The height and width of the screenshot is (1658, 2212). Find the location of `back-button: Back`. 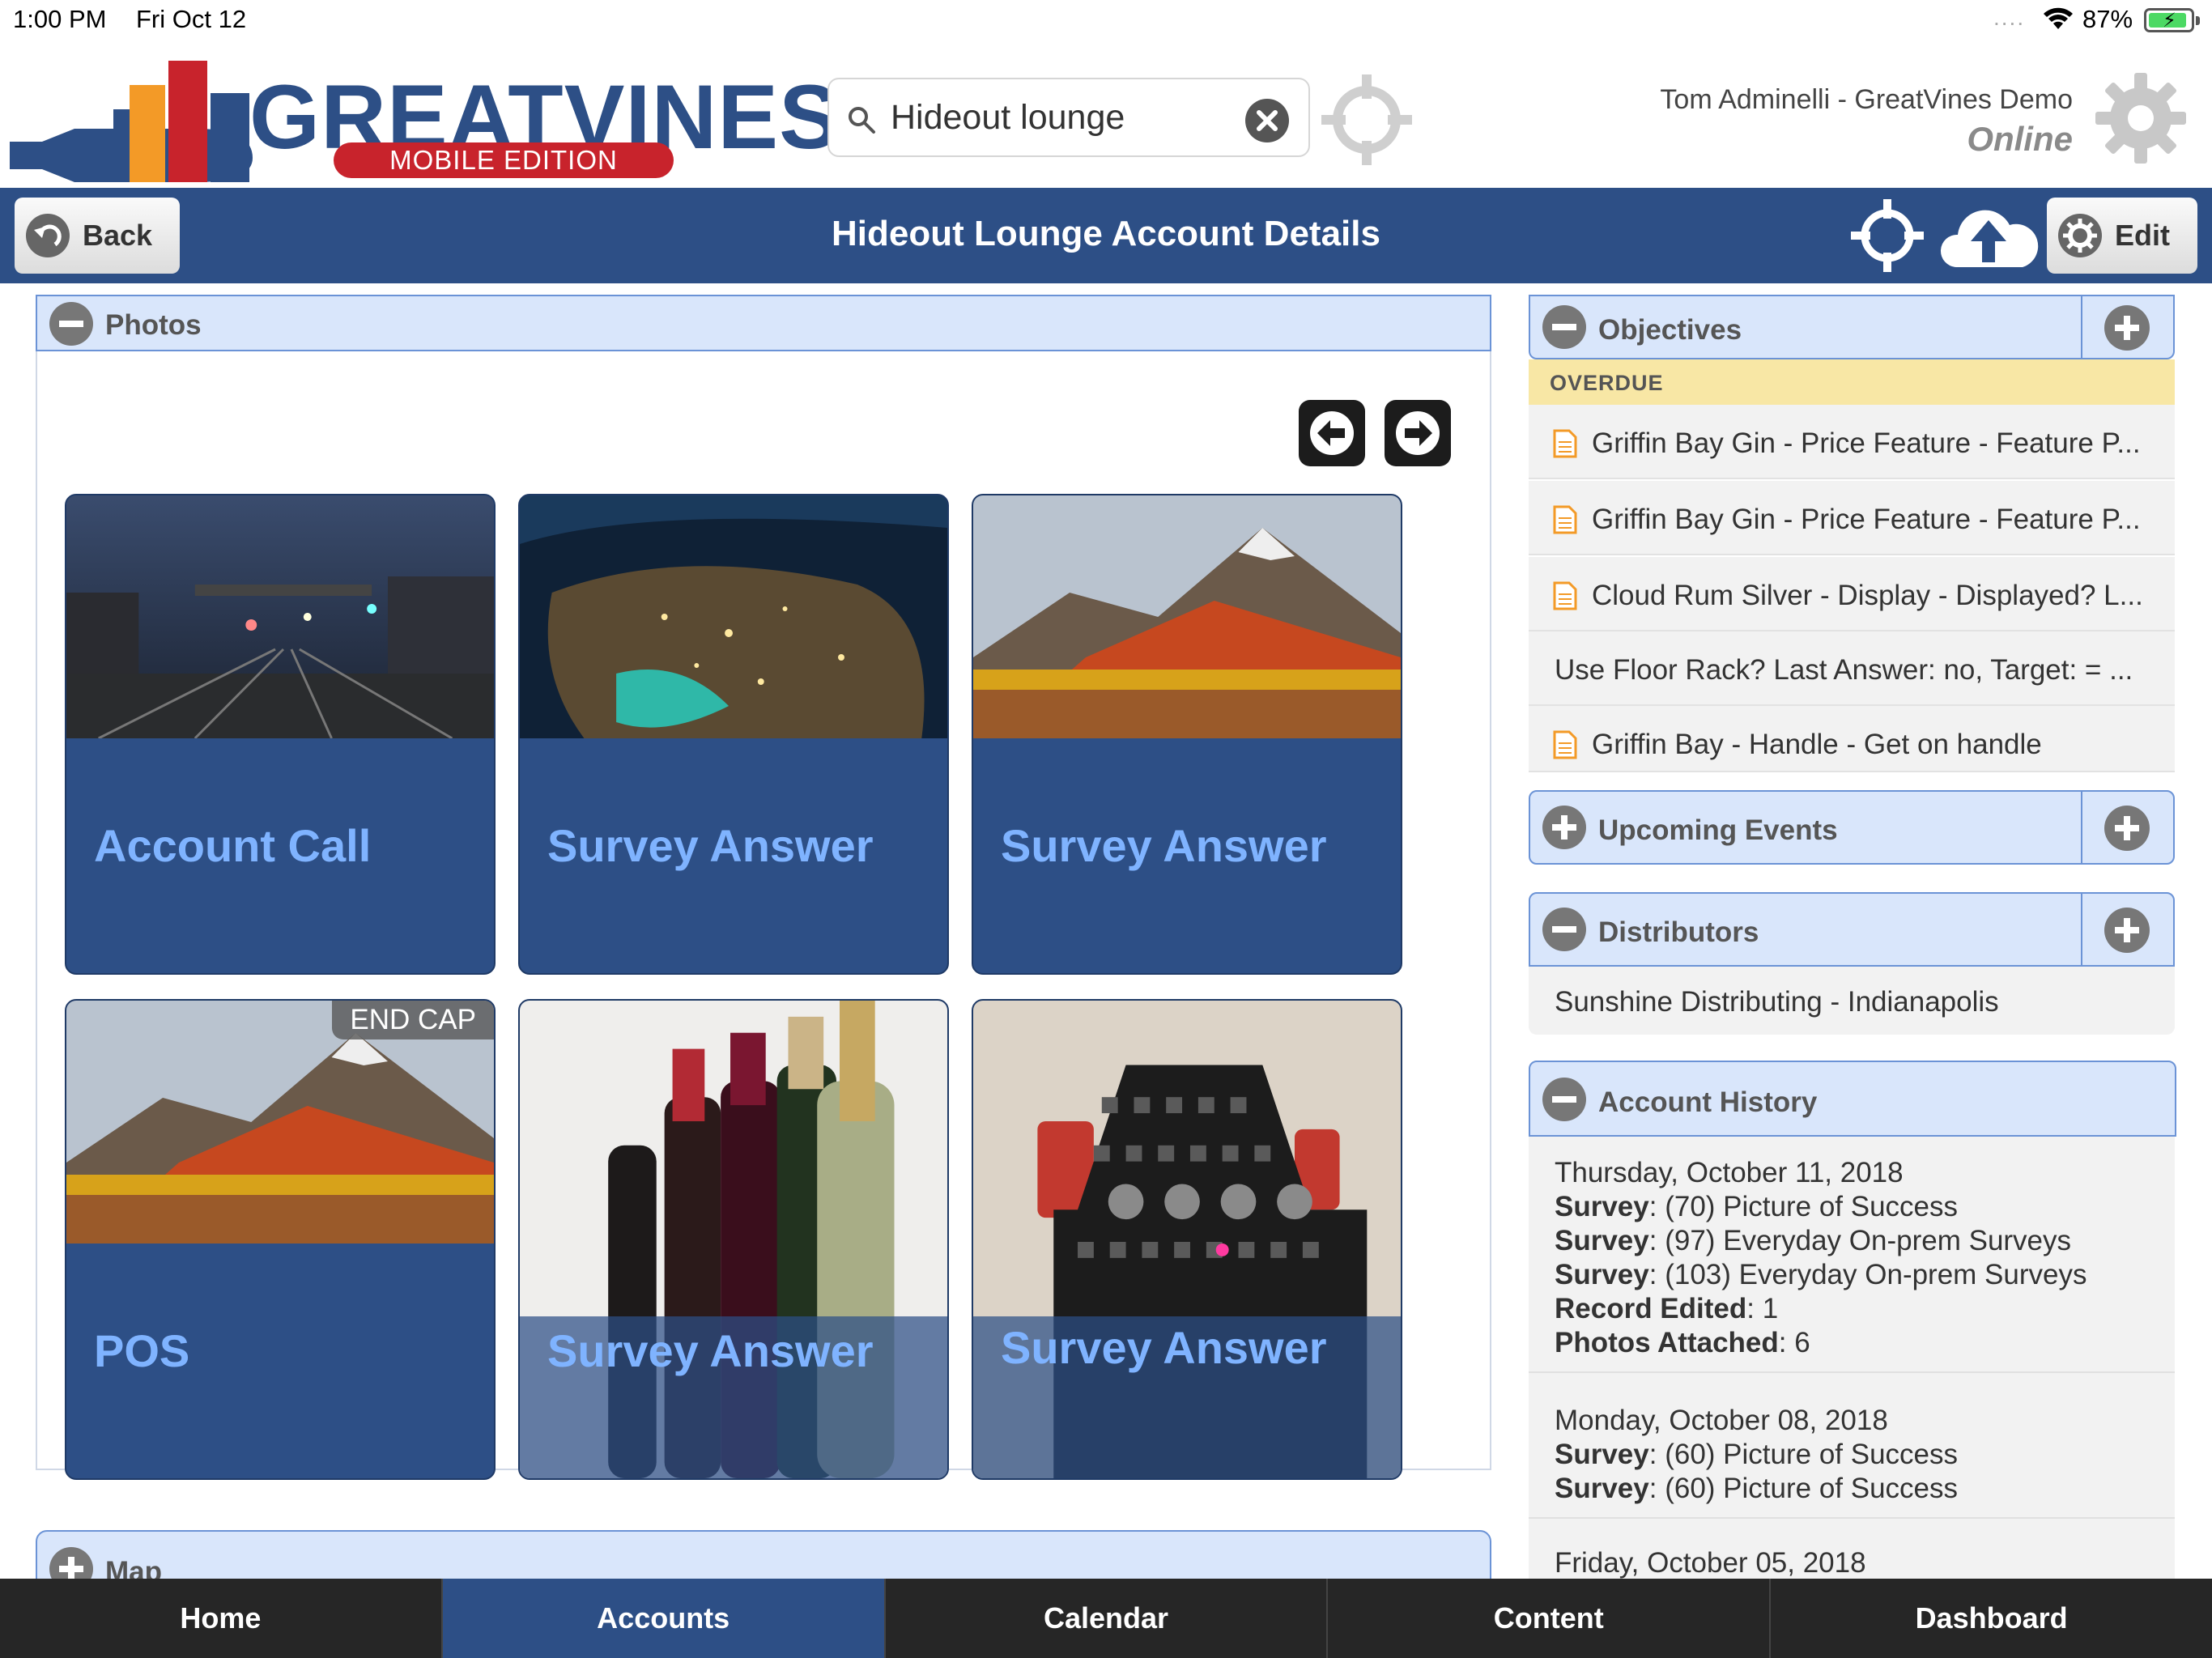

back-button: Back is located at coordinates (98, 236).